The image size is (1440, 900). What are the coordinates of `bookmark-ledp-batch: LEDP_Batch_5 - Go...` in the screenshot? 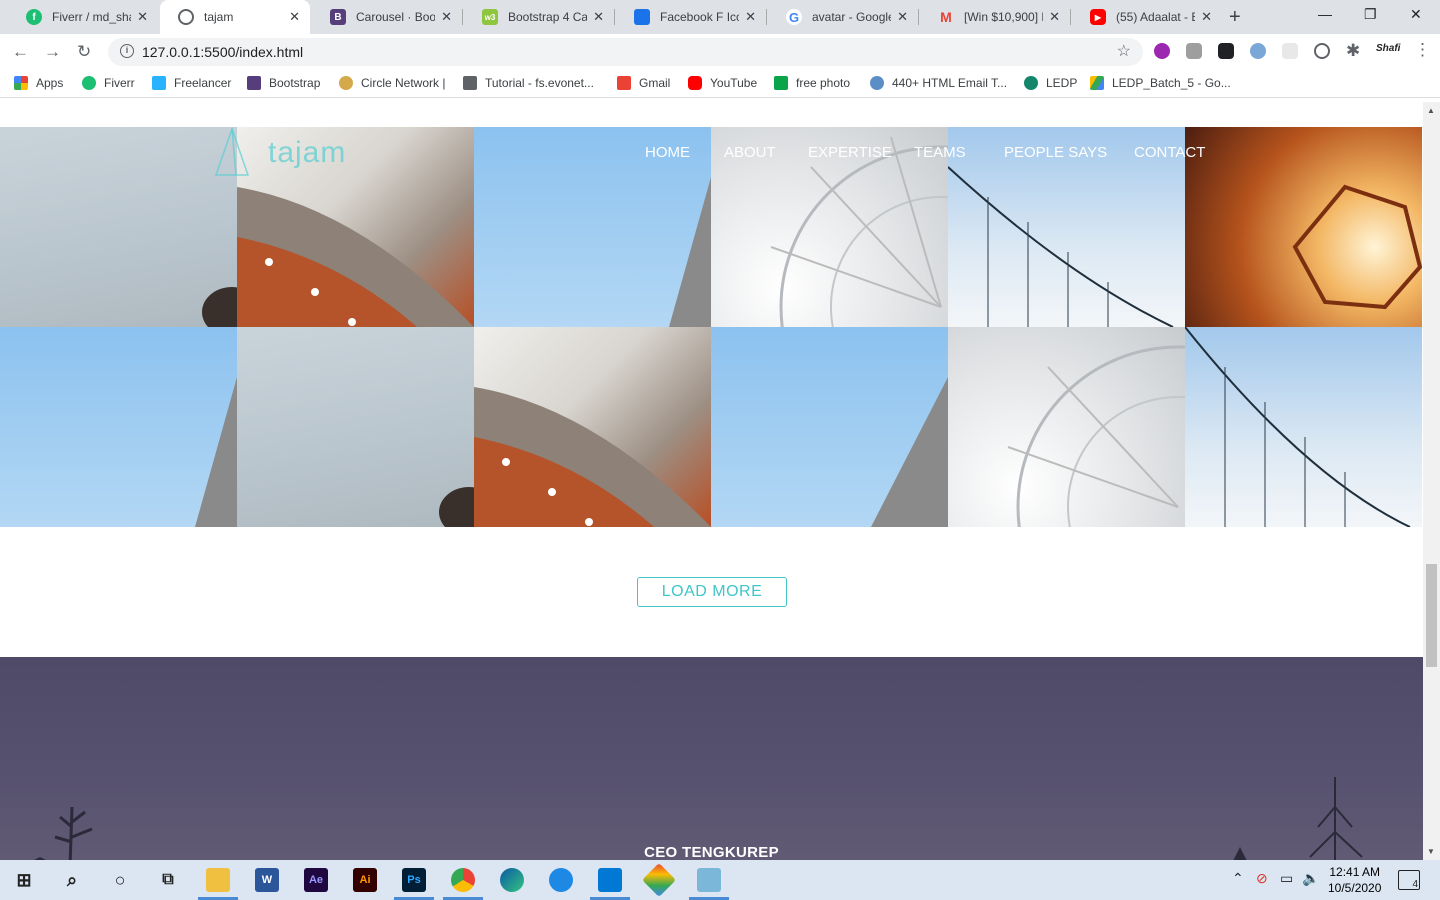 It's located at (1160, 83).